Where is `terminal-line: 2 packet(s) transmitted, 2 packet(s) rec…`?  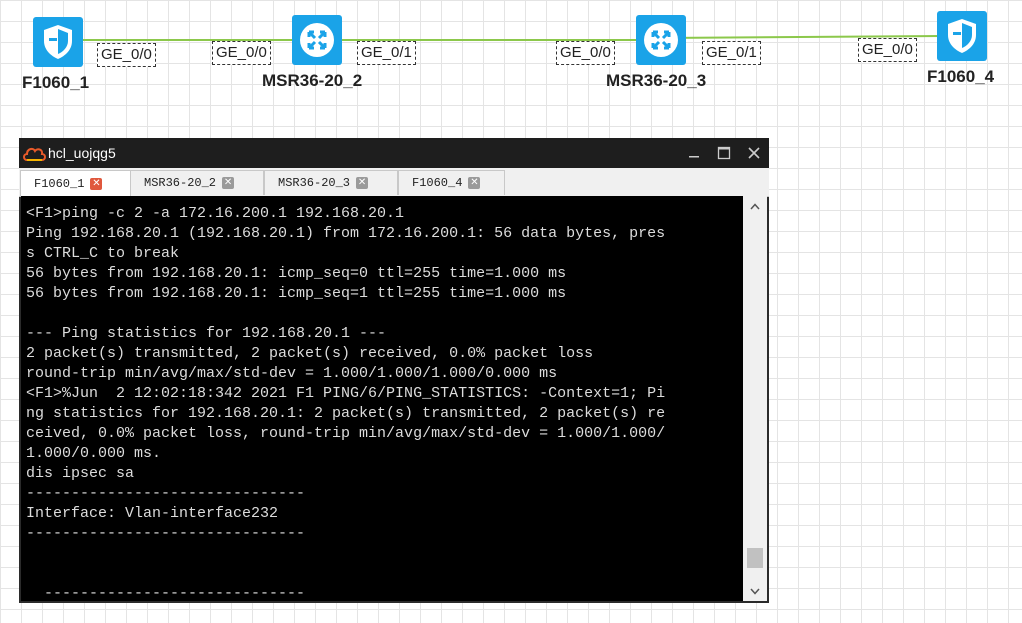
terminal-line: 2 packet(s) transmitted, 2 packet(s) rec… is located at coordinates (310, 353).